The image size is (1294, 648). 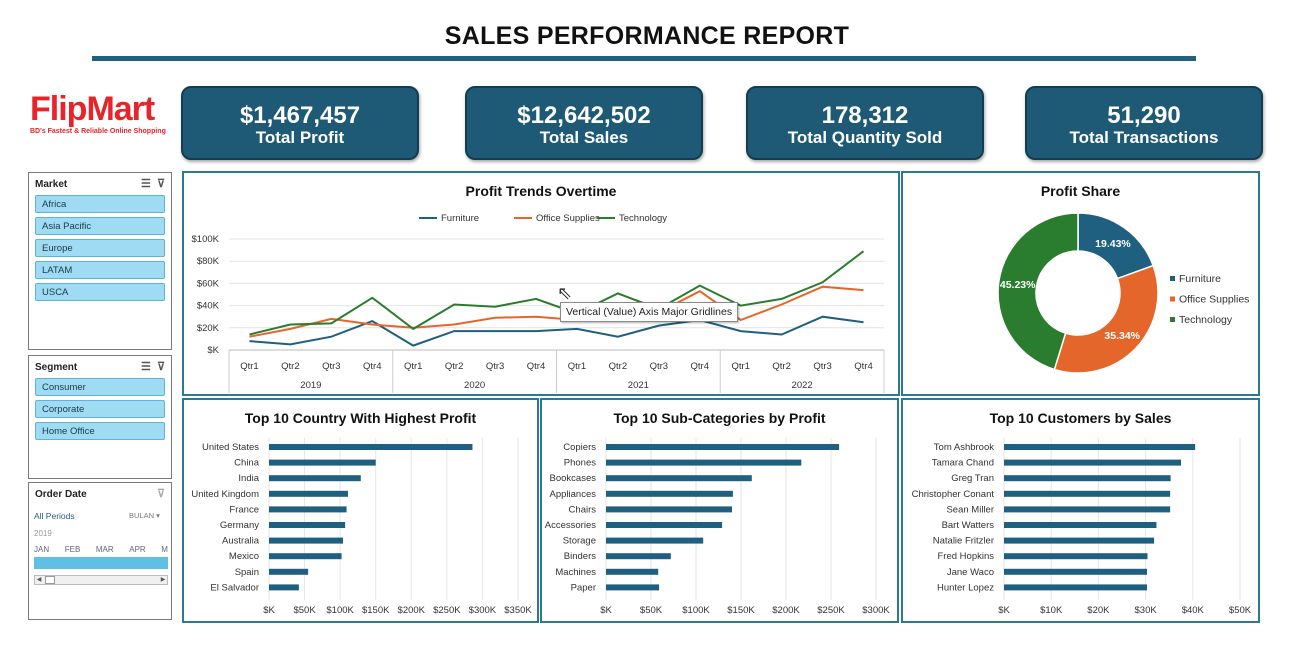 What do you see at coordinates (644, 58) in the screenshot?
I see `title-underline` at bounding box center [644, 58].